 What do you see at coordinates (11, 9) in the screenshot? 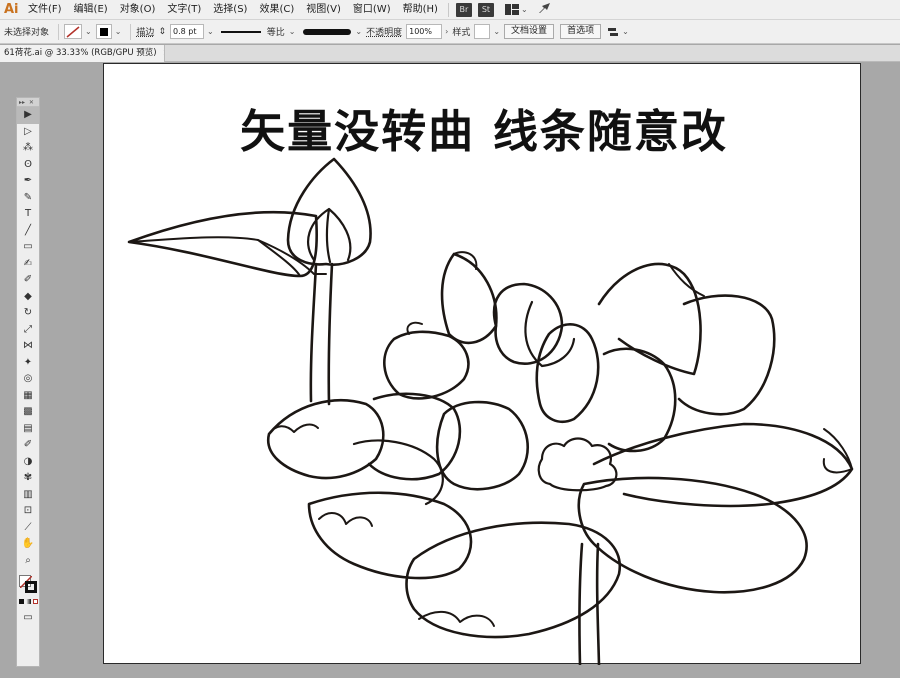
I see `app-logo: Ai` at bounding box center [11, 9].